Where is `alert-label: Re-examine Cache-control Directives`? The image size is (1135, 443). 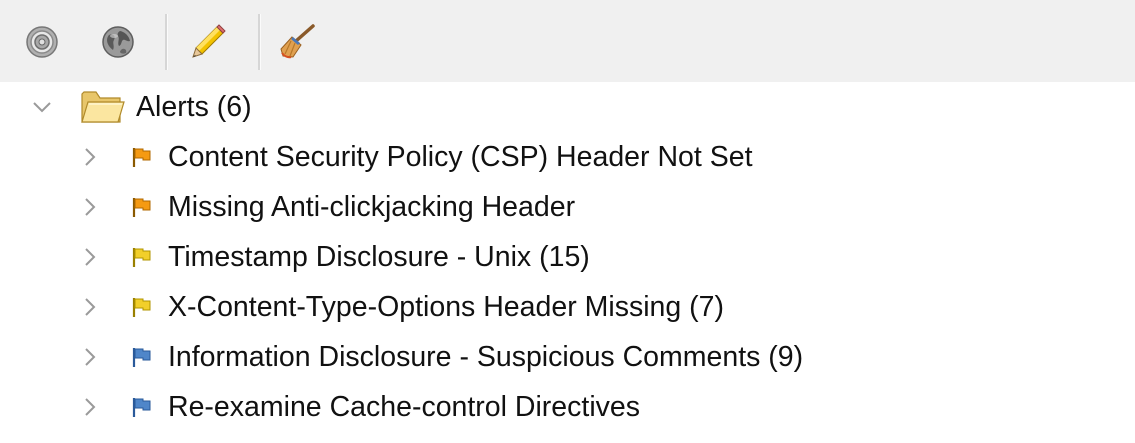
alert-label: Re-examine Cache-control Directives is located at coordinates (404, 407).